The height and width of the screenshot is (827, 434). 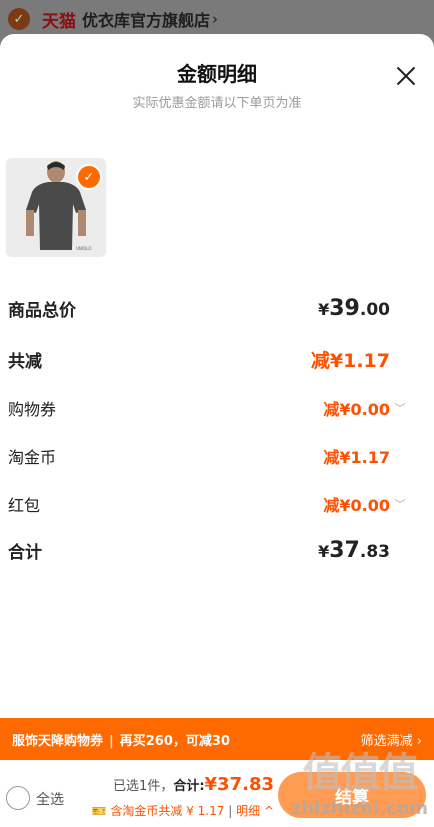 I want to click on chevron-right-icon: ›, so click(x=215, y=19).